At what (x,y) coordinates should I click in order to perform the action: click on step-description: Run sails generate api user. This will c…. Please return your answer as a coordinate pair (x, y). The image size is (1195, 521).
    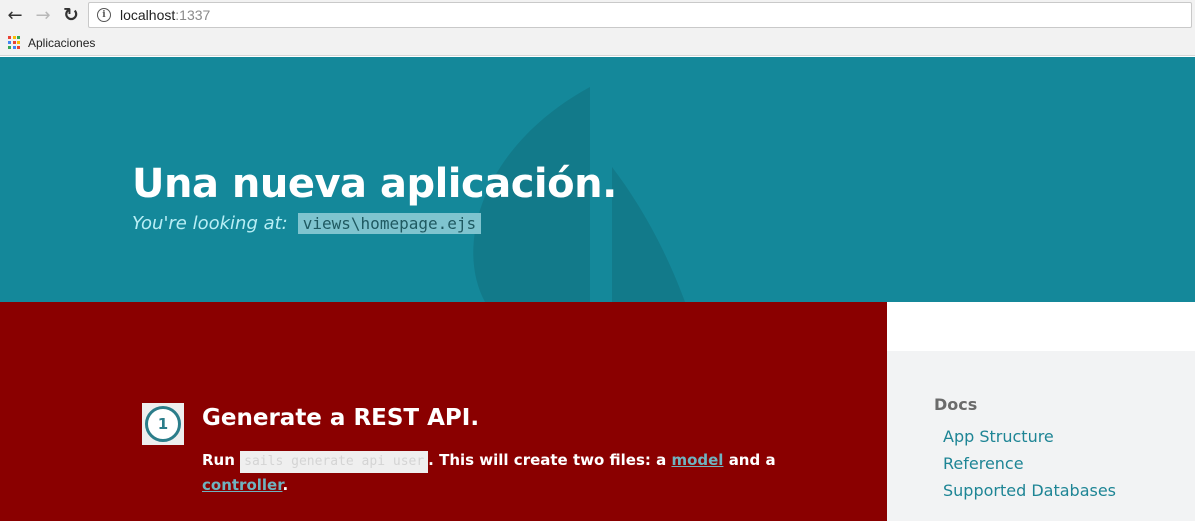
    Looking at the image, I should click on (497, 473).